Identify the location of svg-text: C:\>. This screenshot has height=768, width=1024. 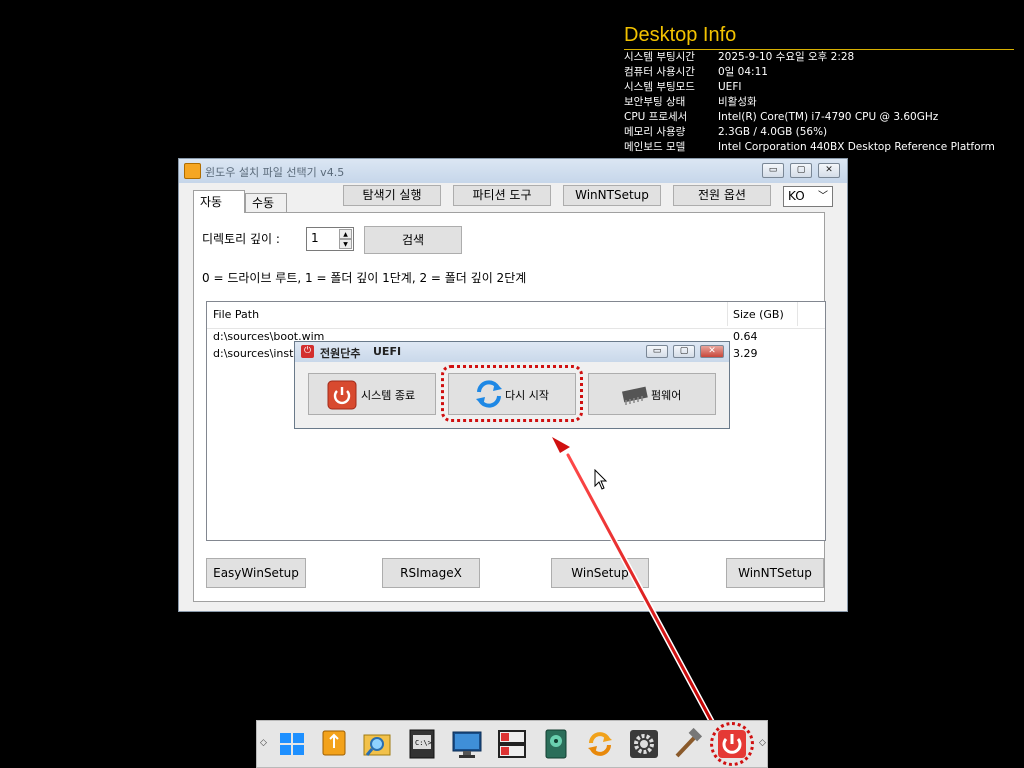
(423, 743).